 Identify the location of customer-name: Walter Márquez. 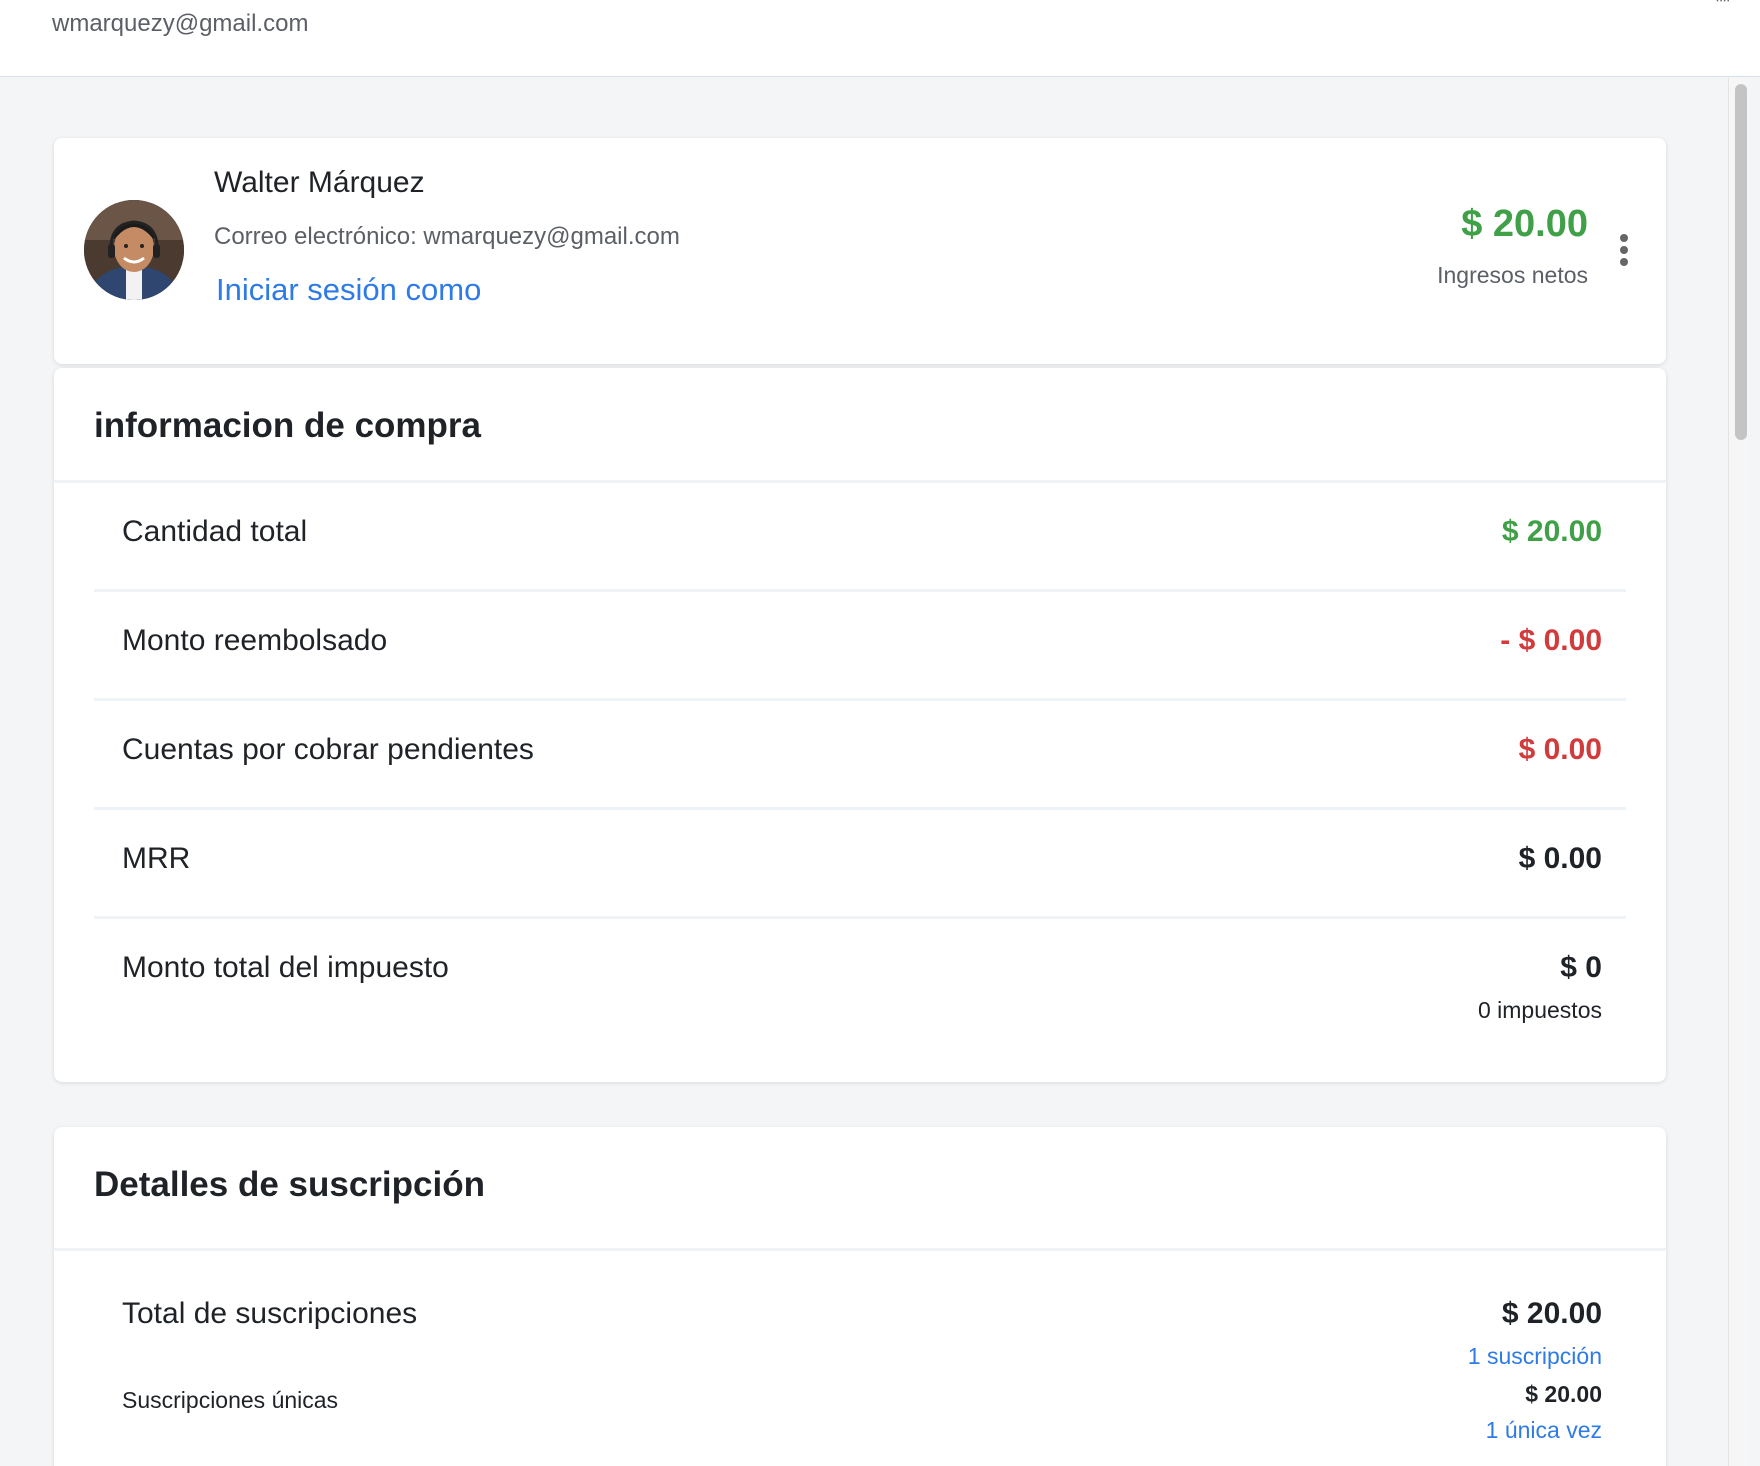
(319, 182).